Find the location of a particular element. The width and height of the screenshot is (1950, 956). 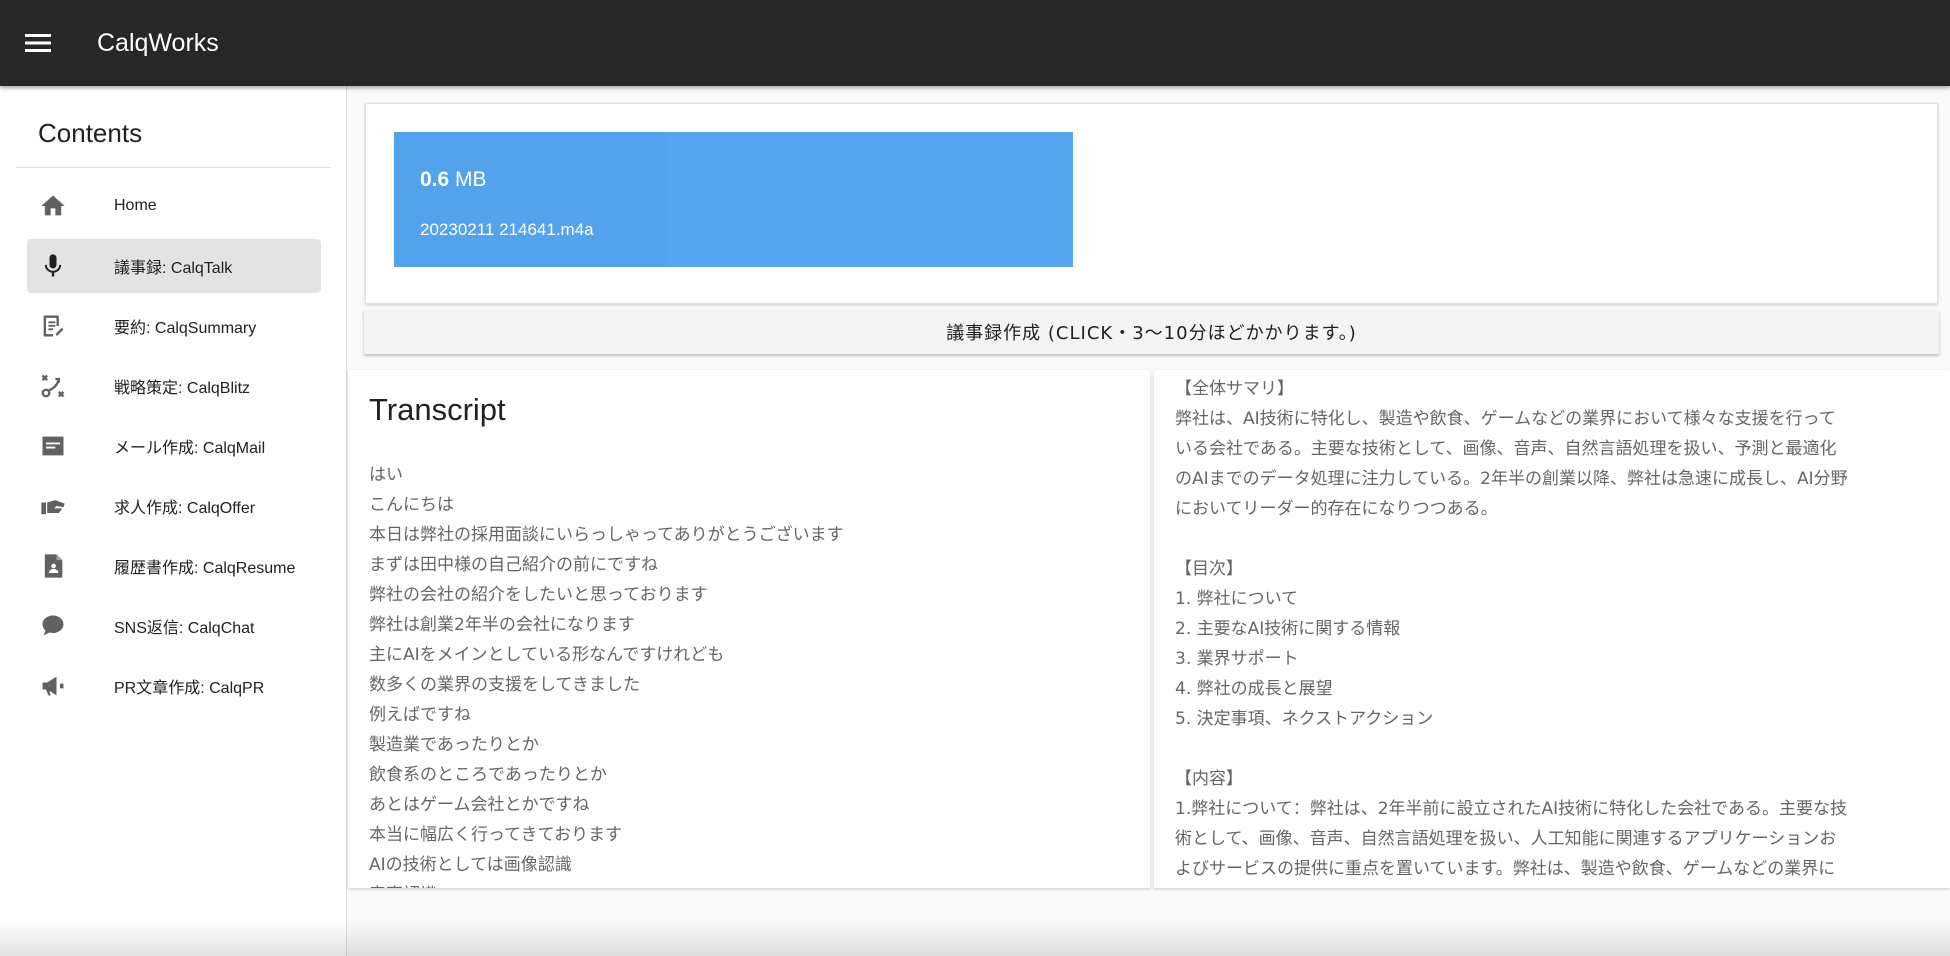

sidebar-item-calqoffer: 求人作成: CalqOffer is located at coordinates (174, 506).